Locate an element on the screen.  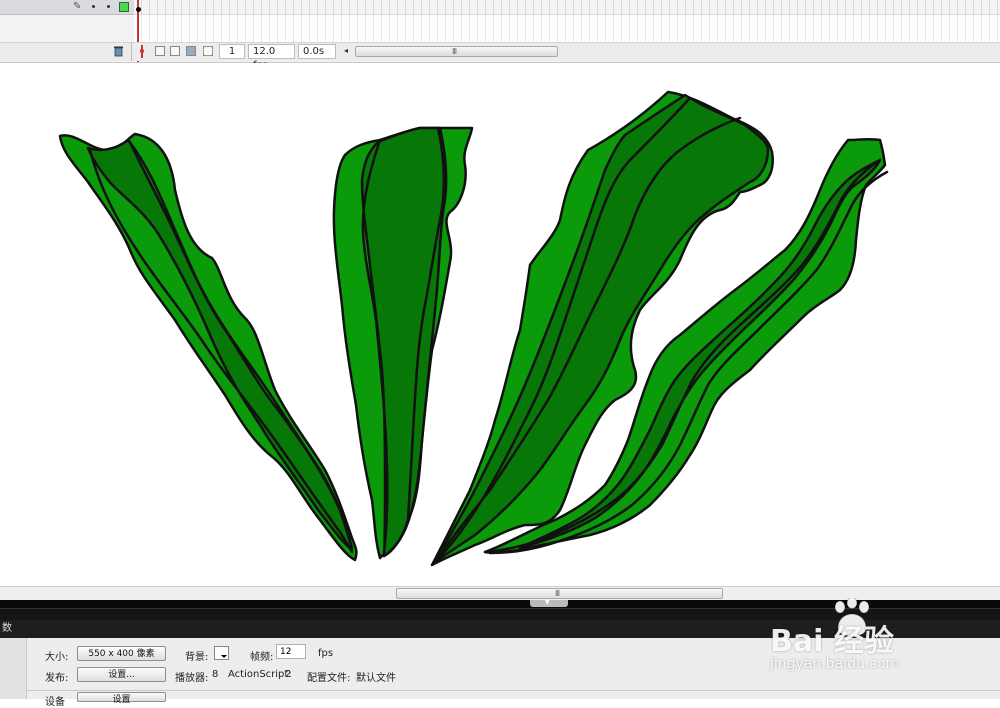
player-label: 播放器: is located at coordinates (192, 678).